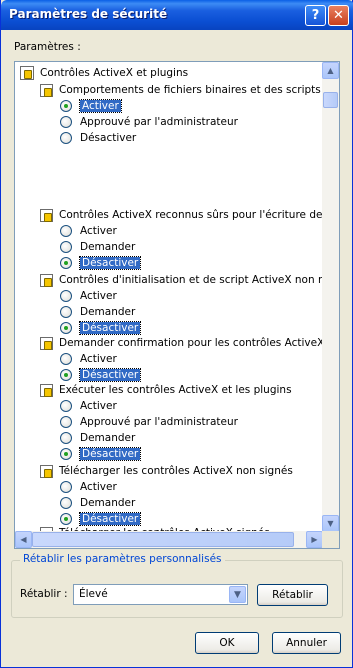  What do you see at coordinates (88, 14) in the screenshot?
I see `window-title: Paramètres de sécurité` at bounding box center [88, 14].